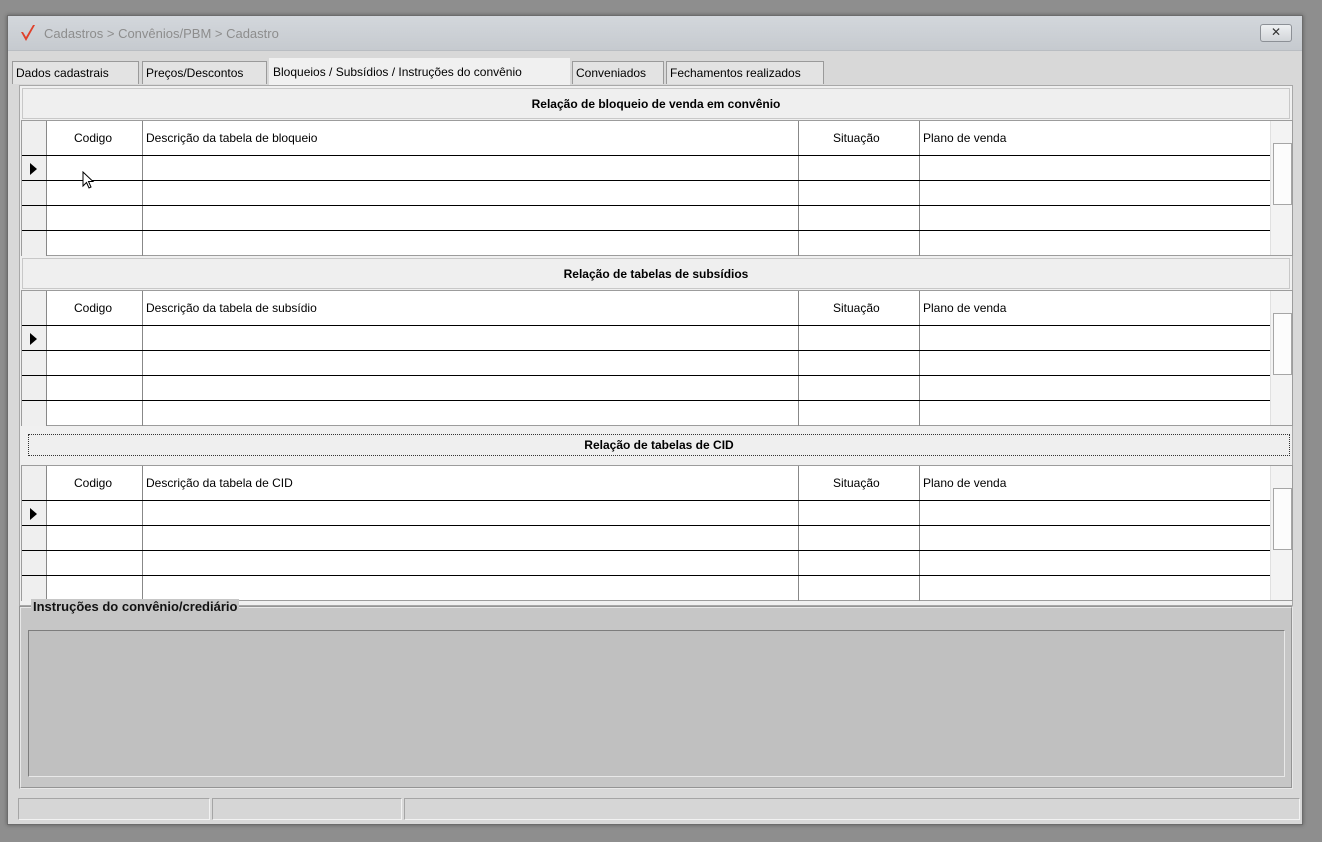 The width and height of the screenshot is (1322, 842). What do you see at coordinates (745, 72) in the screenshot?
I see `tab-fechamentos-realizados: Fechamentos realizados` at bounding box center [745, 72].